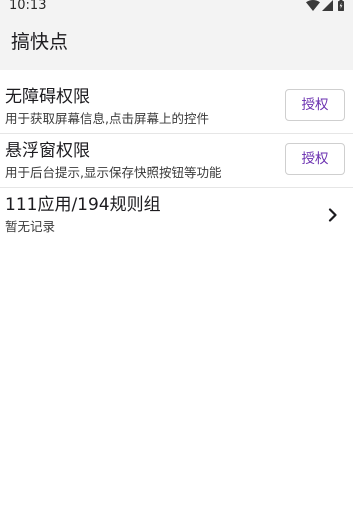 The height and width of the screenshot is (530, 353). I want to click on status-bar: 10:13, so click(176, 7).